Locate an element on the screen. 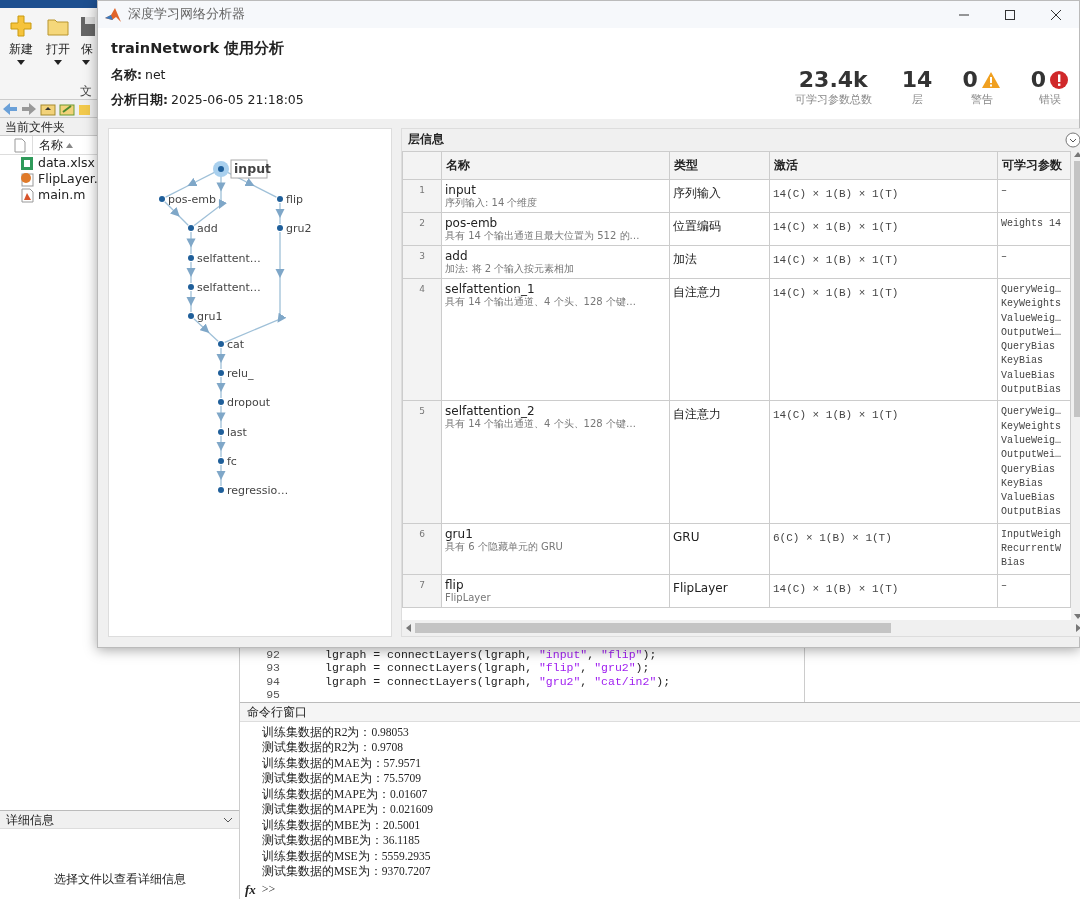 The height and width of the screenshot is (899, 1080). collapse-icon is located at coordinates (1072, 140).